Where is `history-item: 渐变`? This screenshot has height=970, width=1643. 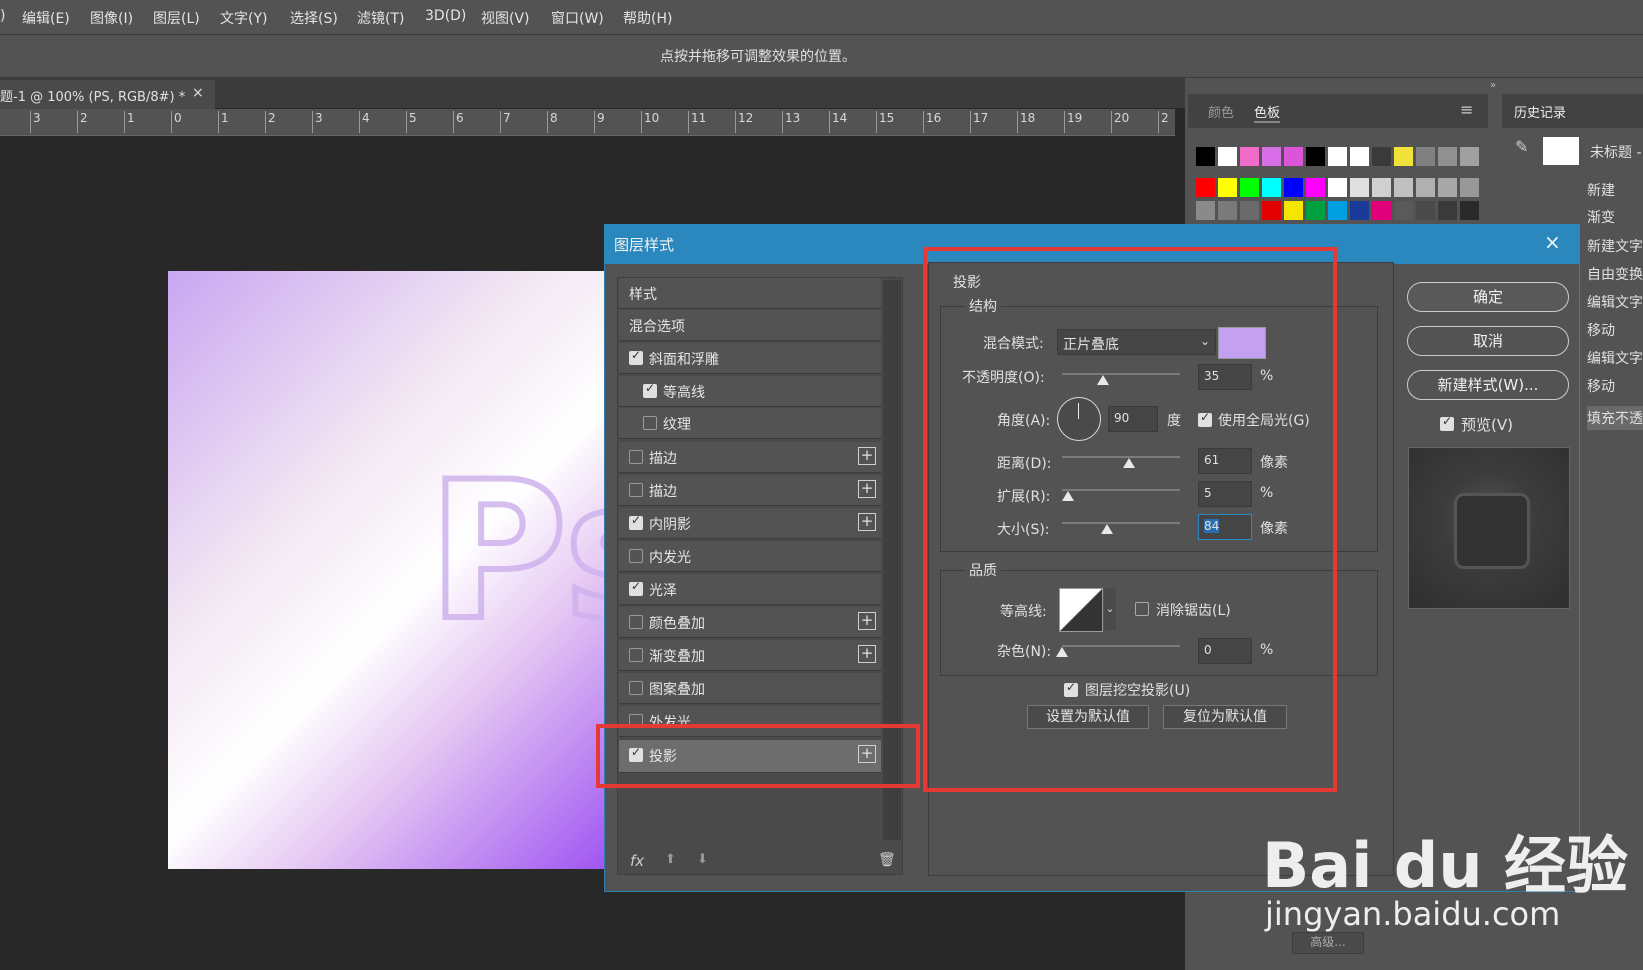 history-item: 渐变 is located at coordinates (1601, 217).